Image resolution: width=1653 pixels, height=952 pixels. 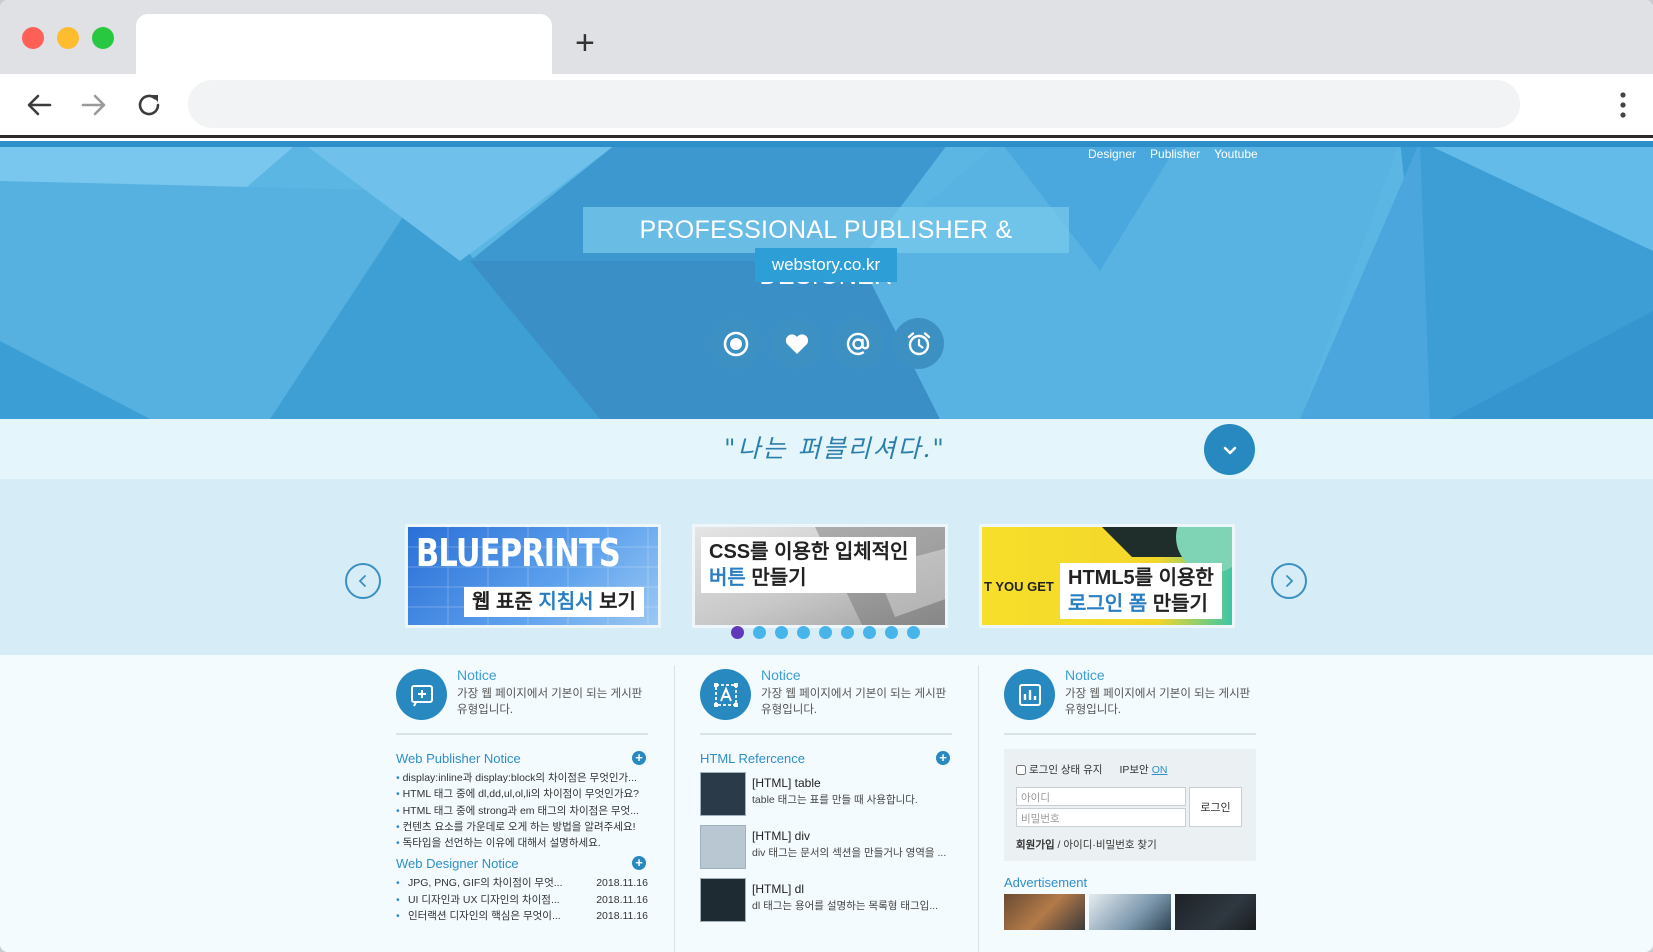 I want to click on close-window-button, so click(x=33, y=38).